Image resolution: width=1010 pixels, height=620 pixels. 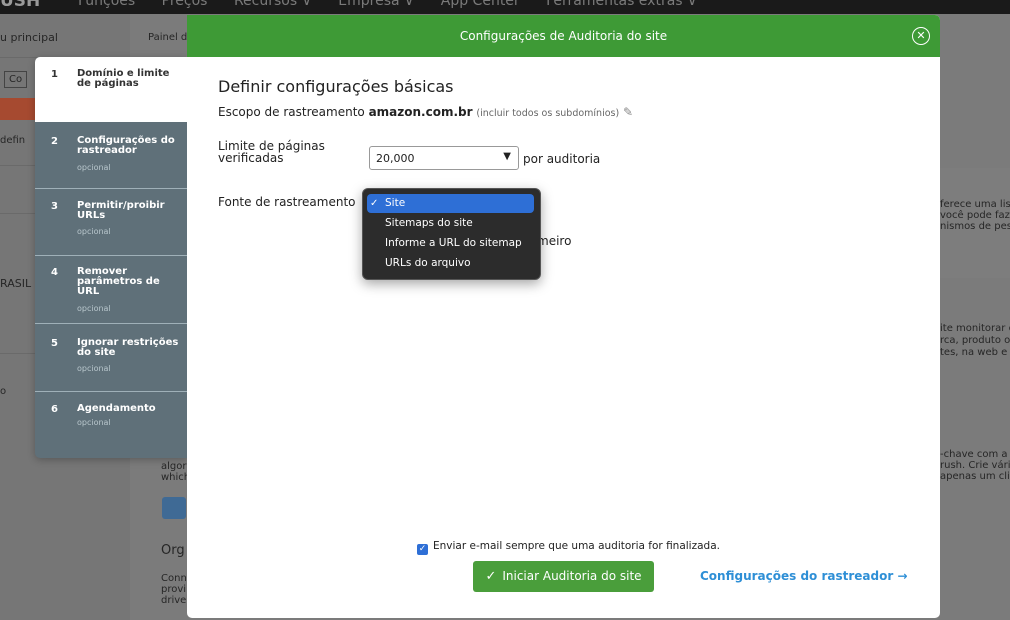 What do you see at coordinates (54, 141) in the screenshot?
I see `step-number: 2` at bounding box center [54, 141].